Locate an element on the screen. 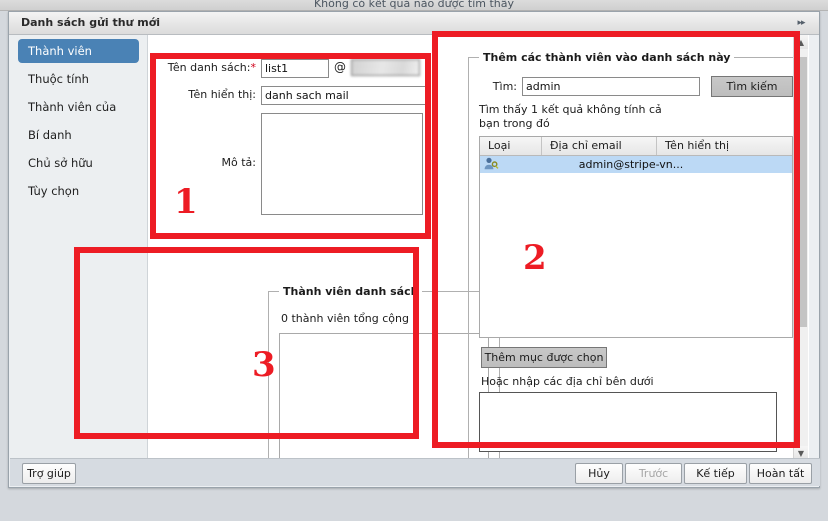  list-name-label-text: Tên danh sách: is located at coordinates (209, 67).